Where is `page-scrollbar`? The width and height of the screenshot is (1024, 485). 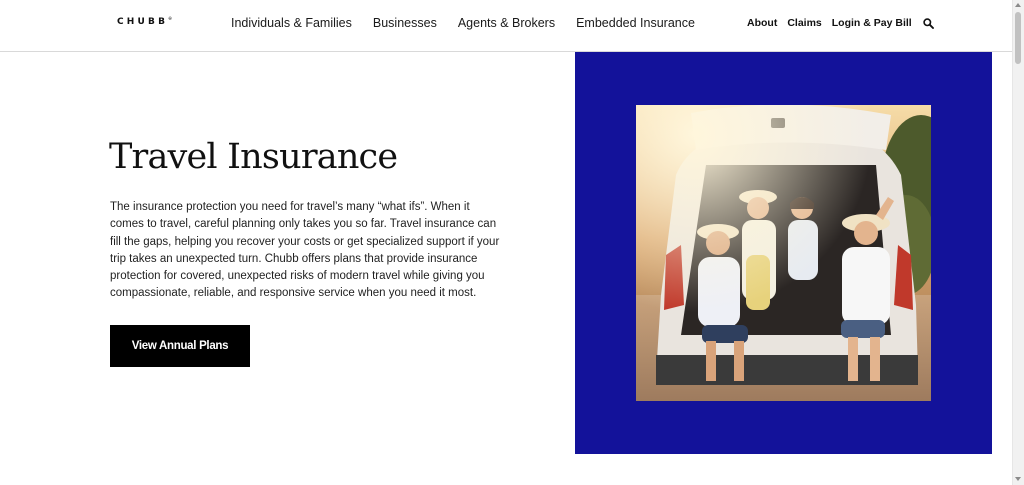 page-scrollbar is located at coordinates (1018, 242).